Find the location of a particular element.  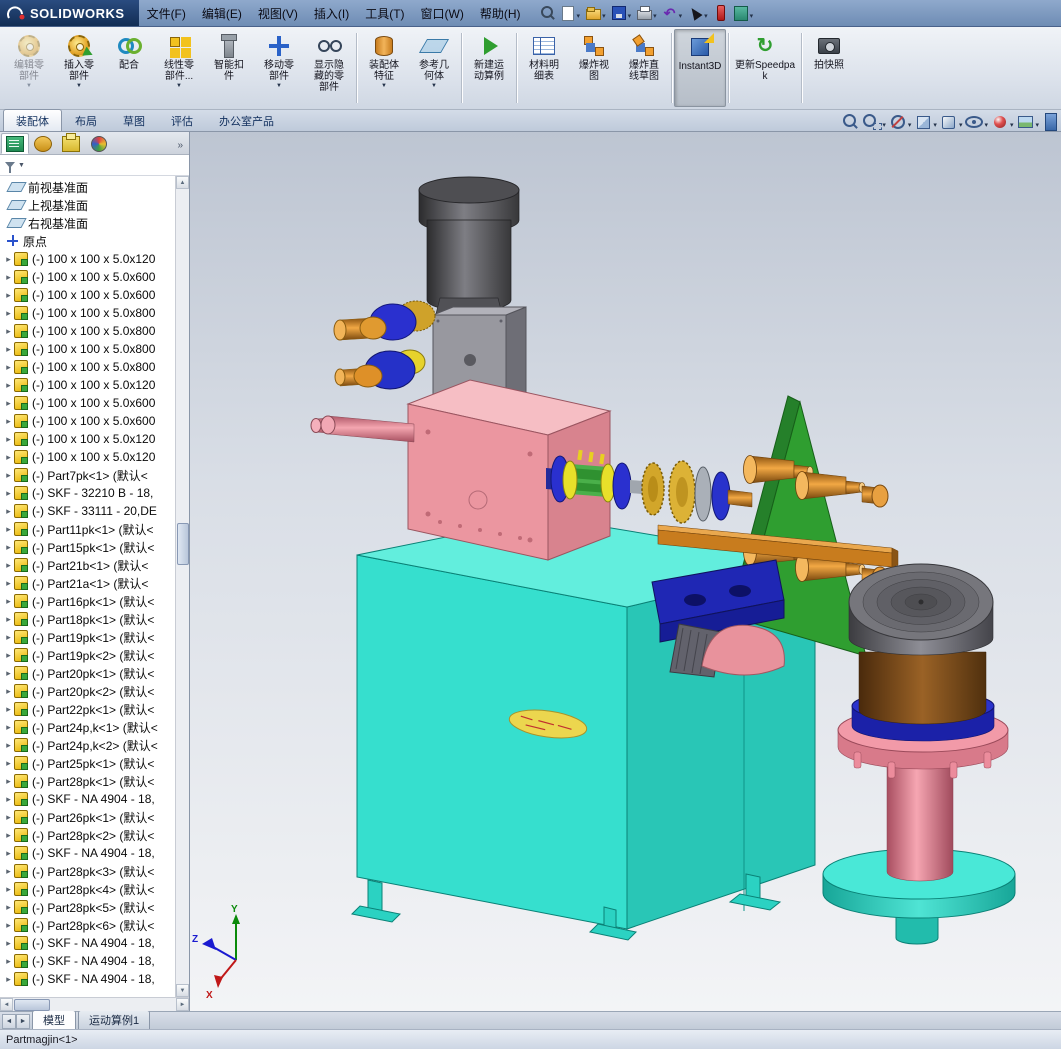

tree-item: ▸ (-) Part24p,k<1> (默认< is located at coordinates (87, 727).